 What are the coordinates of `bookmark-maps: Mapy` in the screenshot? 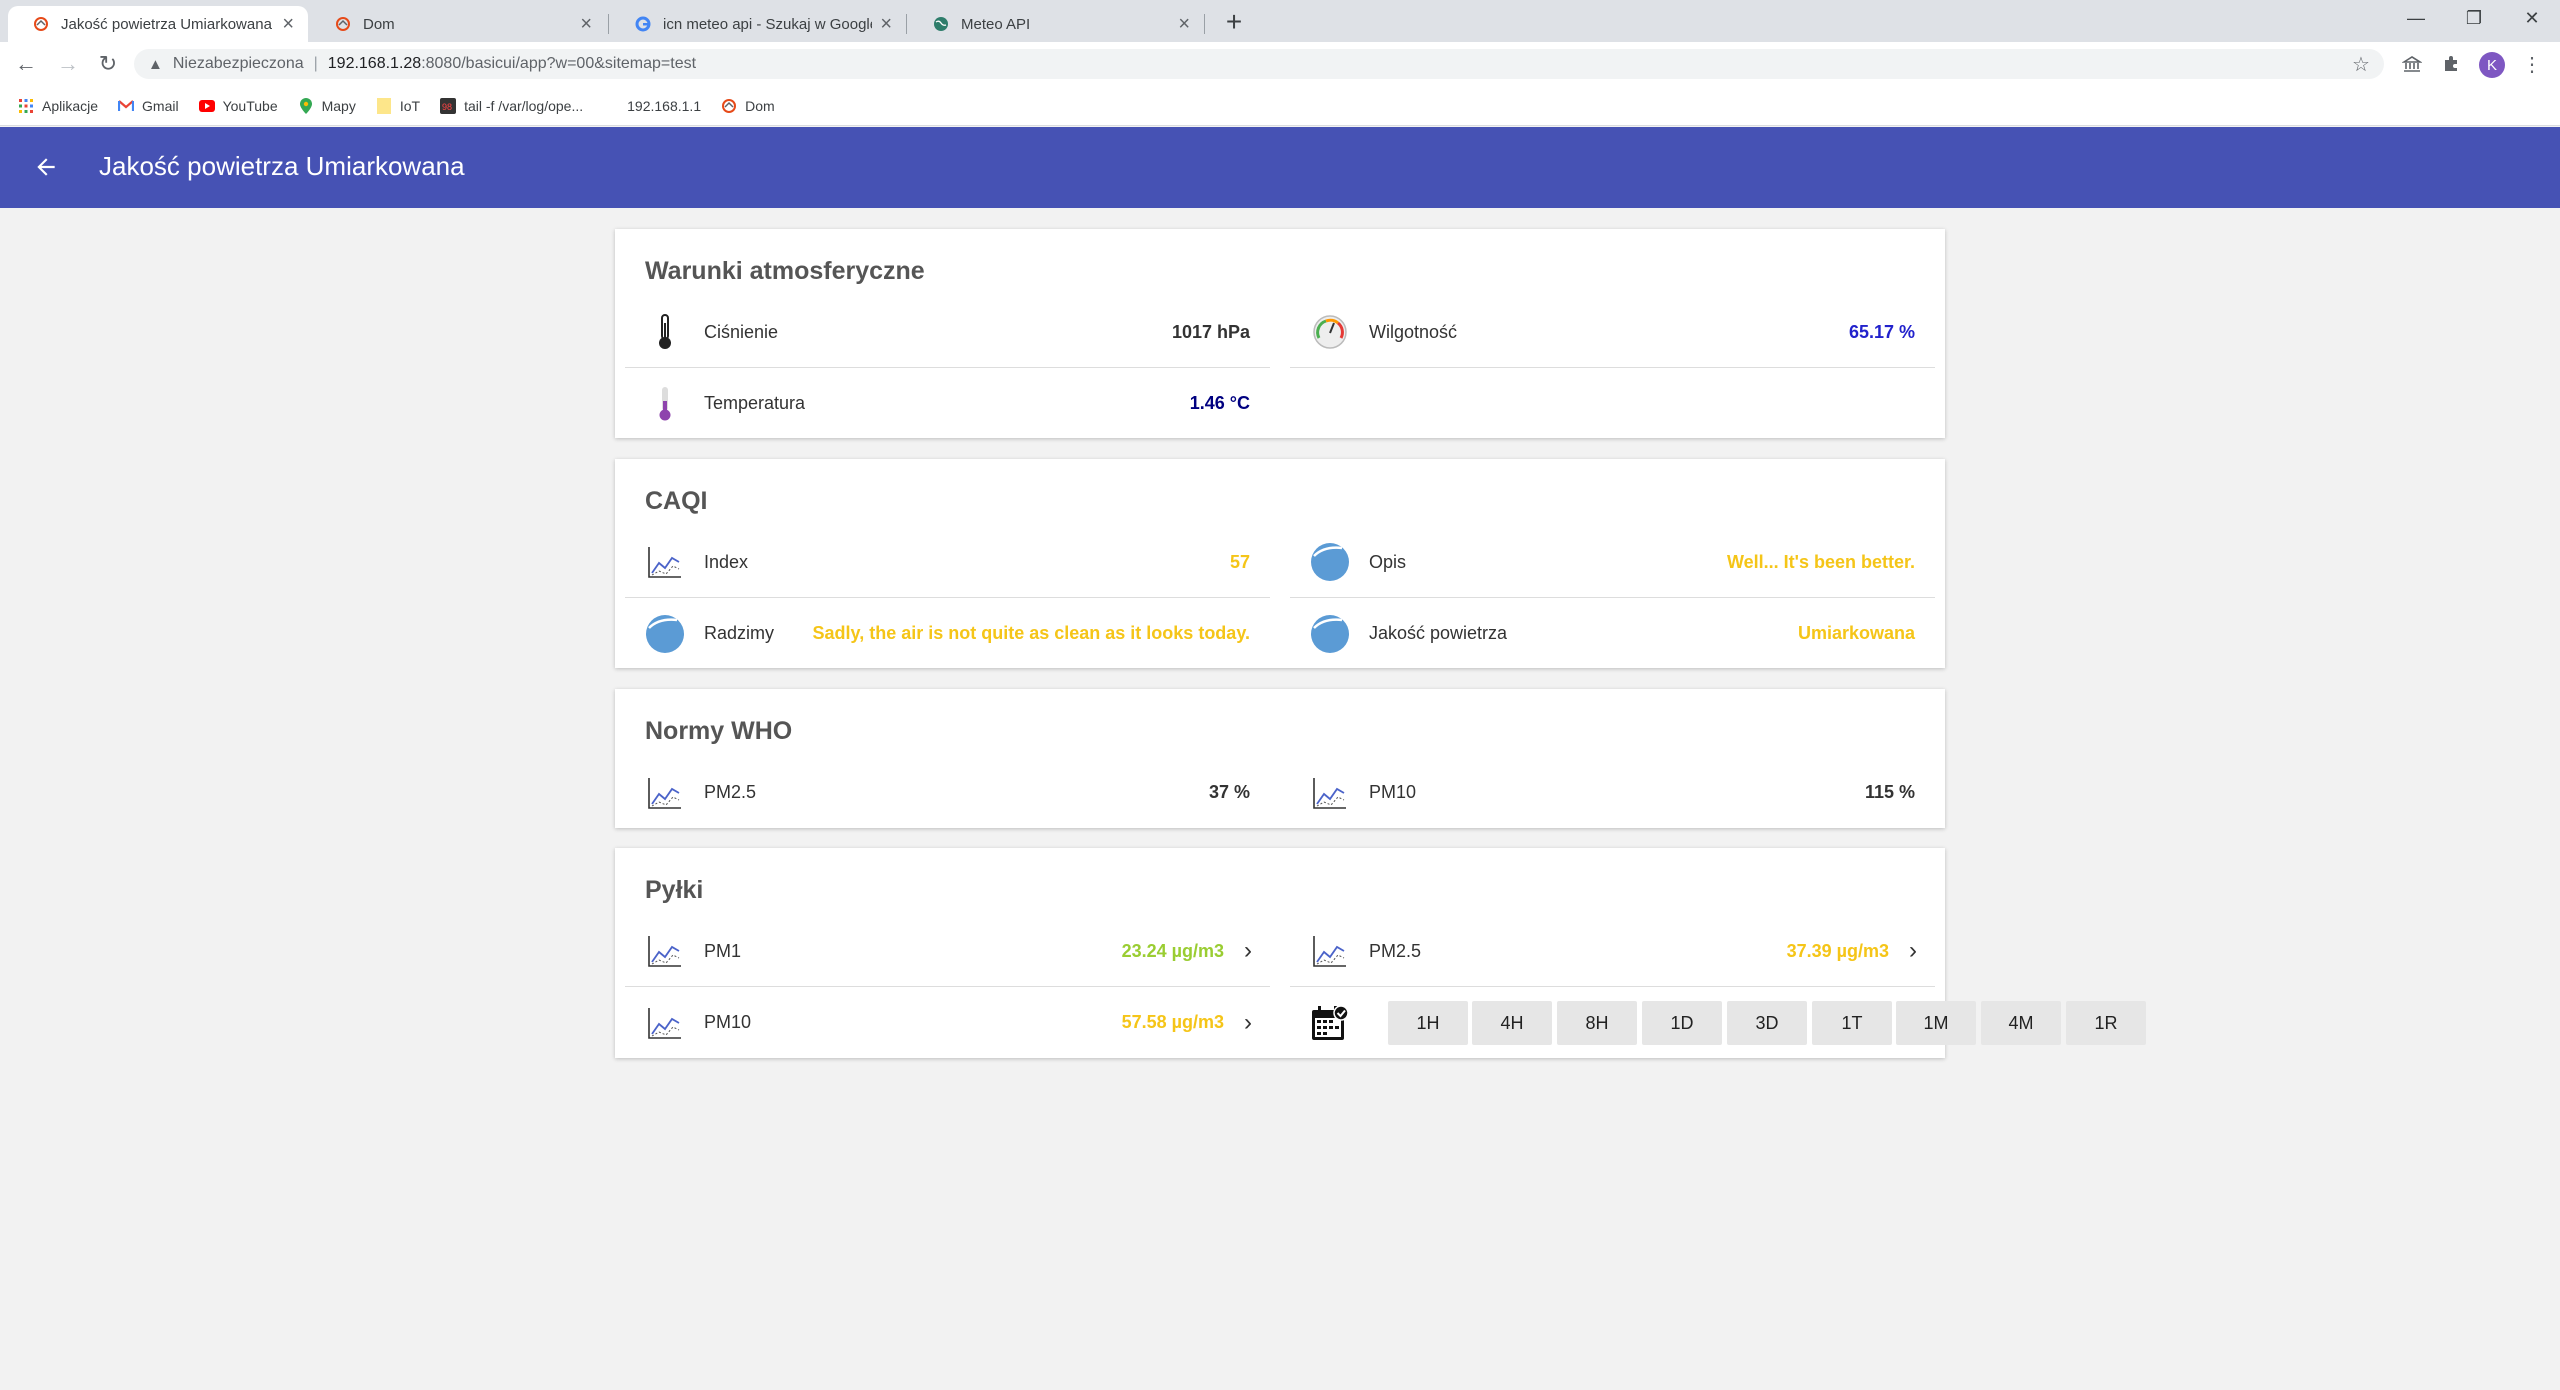 It's located at (327, 105).